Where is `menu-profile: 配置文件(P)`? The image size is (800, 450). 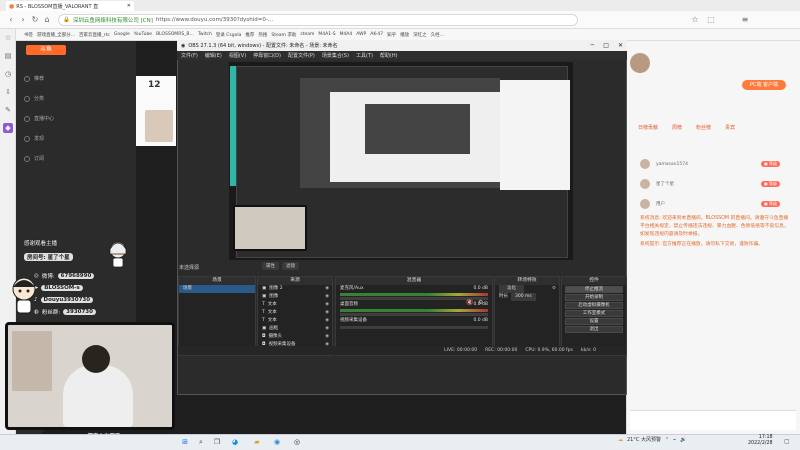
menu-profile: 配置文件(P) is located at coordinates (301, 55).